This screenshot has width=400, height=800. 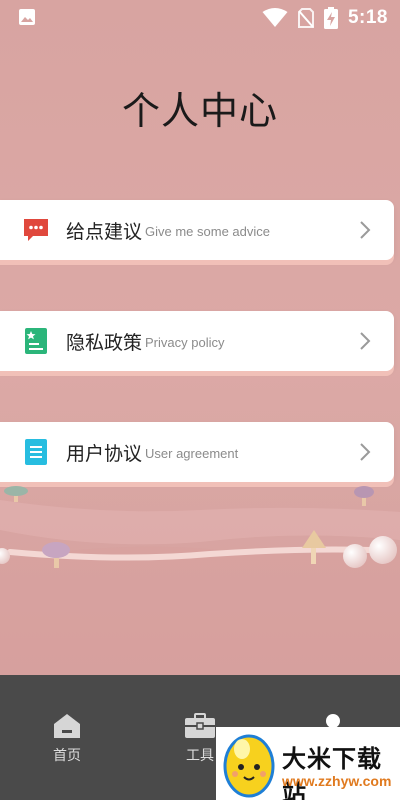 I want to click on status-bar: 5:18, so click(x=200, y=18).